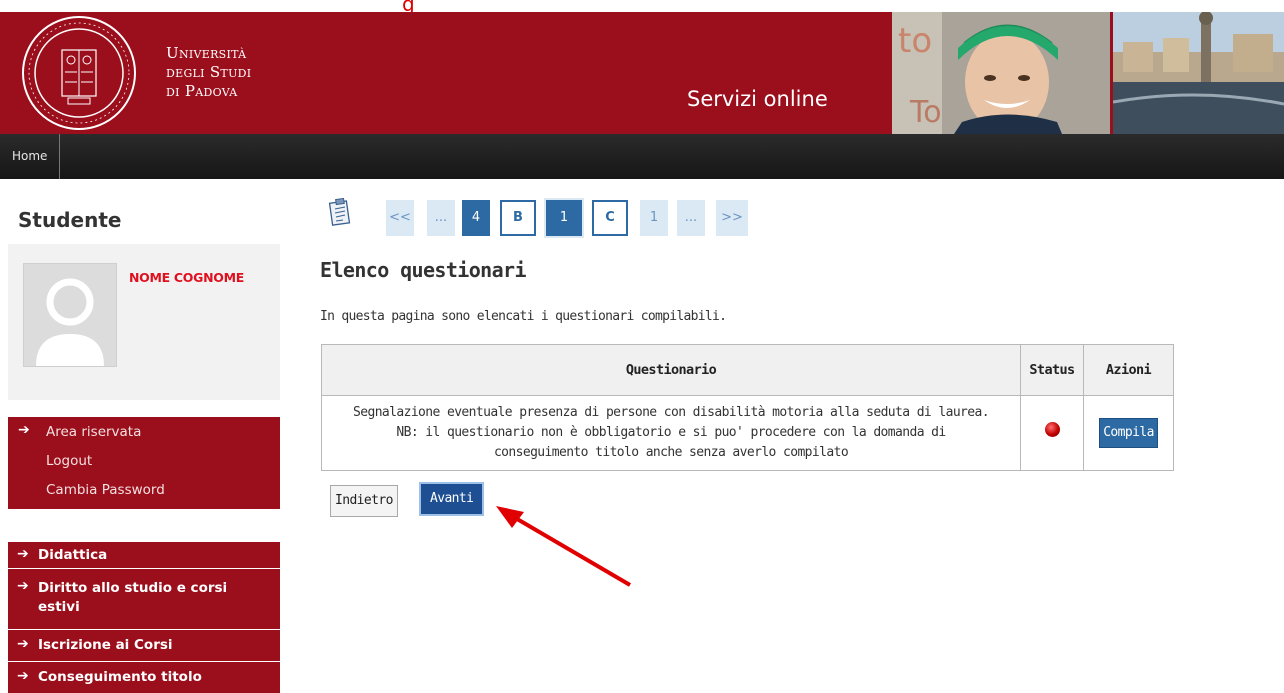  Describe the element at coordinates (79, 73) in the screenshot. I see `university-seal-logo` at that location.